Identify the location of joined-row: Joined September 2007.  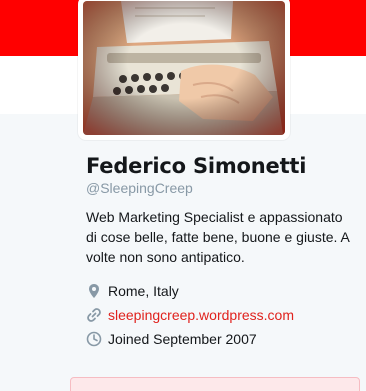
(224, 339).